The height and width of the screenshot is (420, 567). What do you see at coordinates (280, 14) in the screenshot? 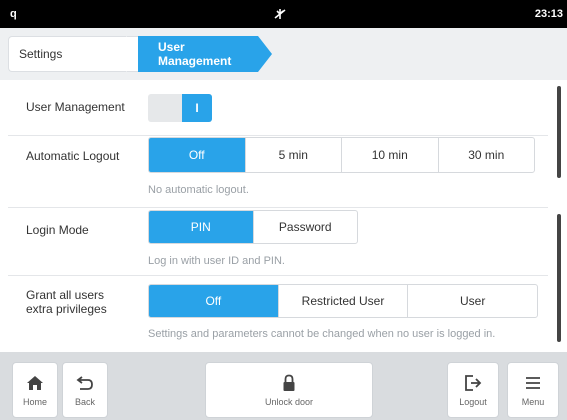
I see `antenna-off-icon` at bounding box center [280, 14].